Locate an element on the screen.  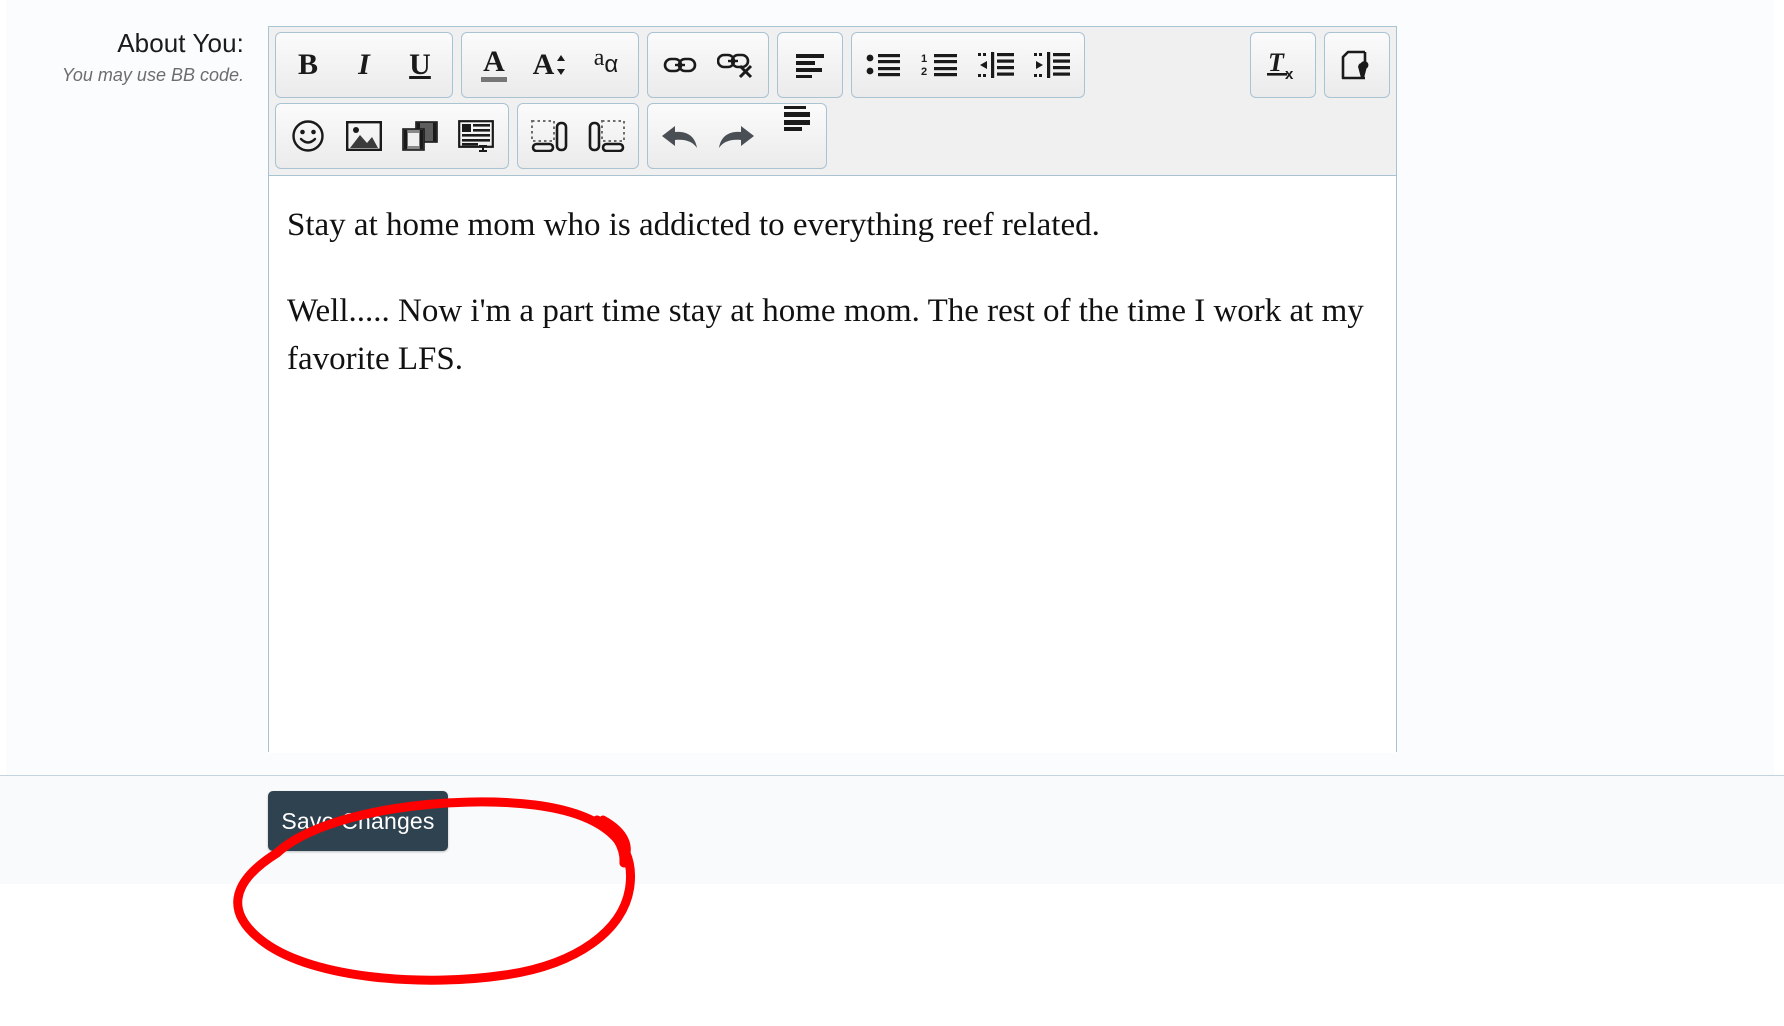
font-size-icon: A is located at coordinates (550, 65).